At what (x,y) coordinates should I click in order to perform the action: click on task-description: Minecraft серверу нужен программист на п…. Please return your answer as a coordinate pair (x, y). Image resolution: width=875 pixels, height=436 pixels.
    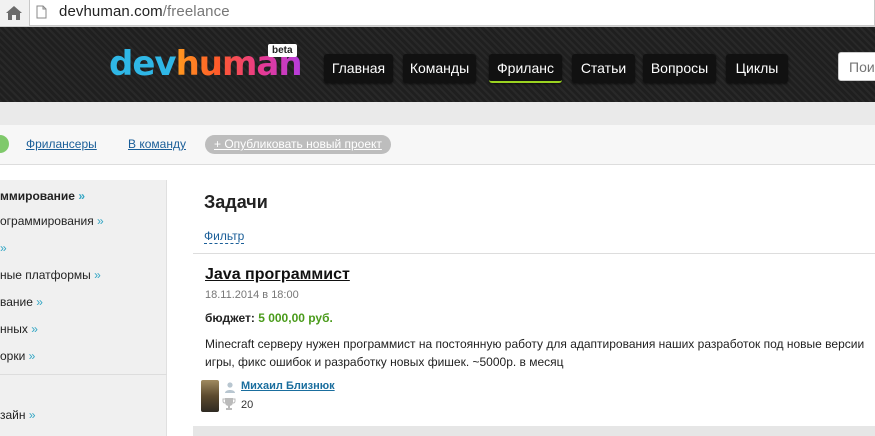
    Looking at the image, I should click on (535, 353).